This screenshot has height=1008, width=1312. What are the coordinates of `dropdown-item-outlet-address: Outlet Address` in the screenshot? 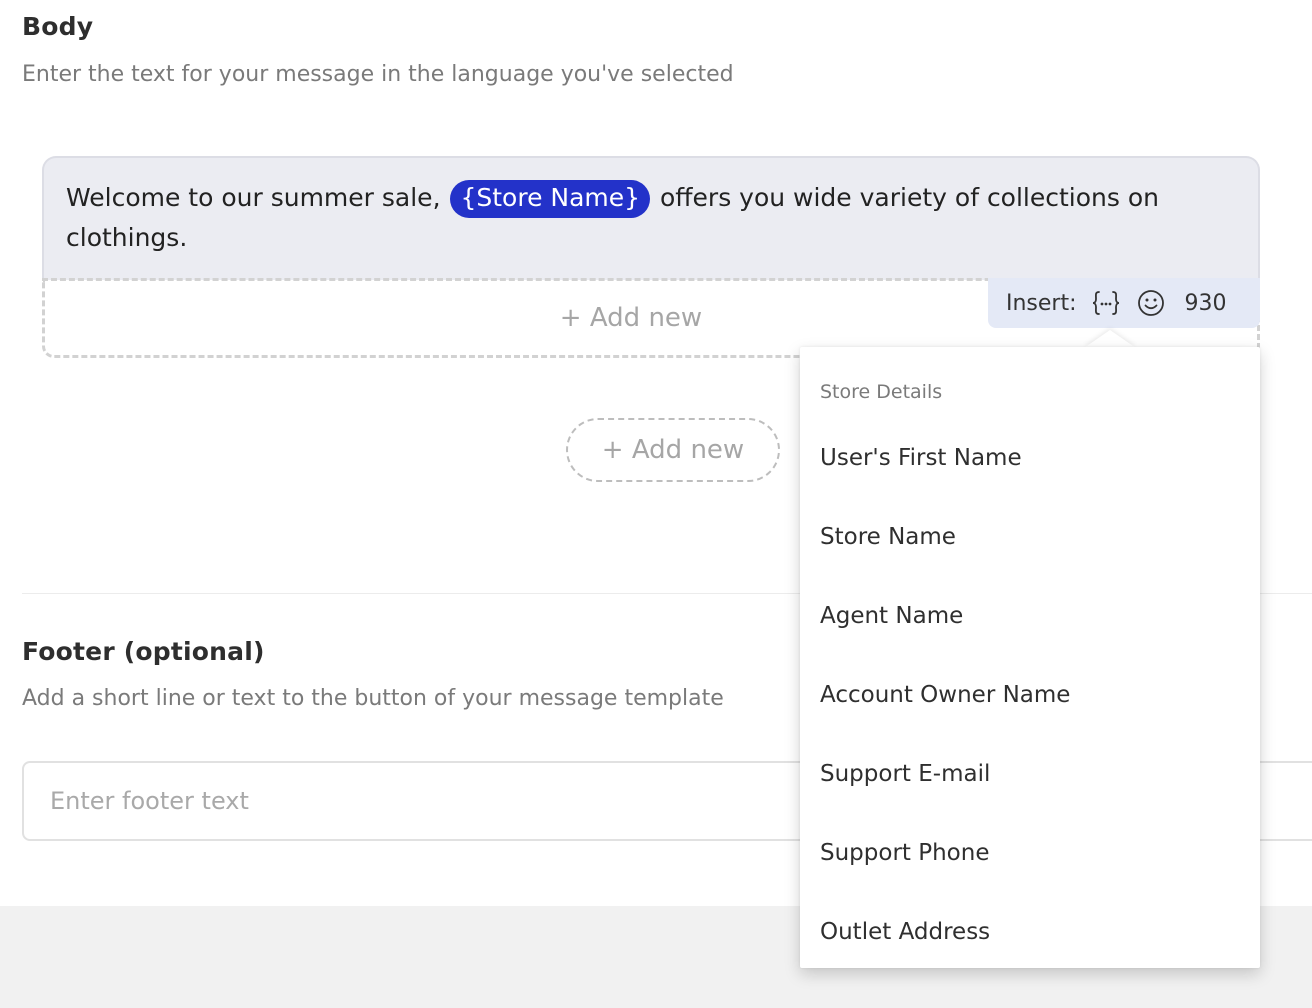 It's located at (905, 932).